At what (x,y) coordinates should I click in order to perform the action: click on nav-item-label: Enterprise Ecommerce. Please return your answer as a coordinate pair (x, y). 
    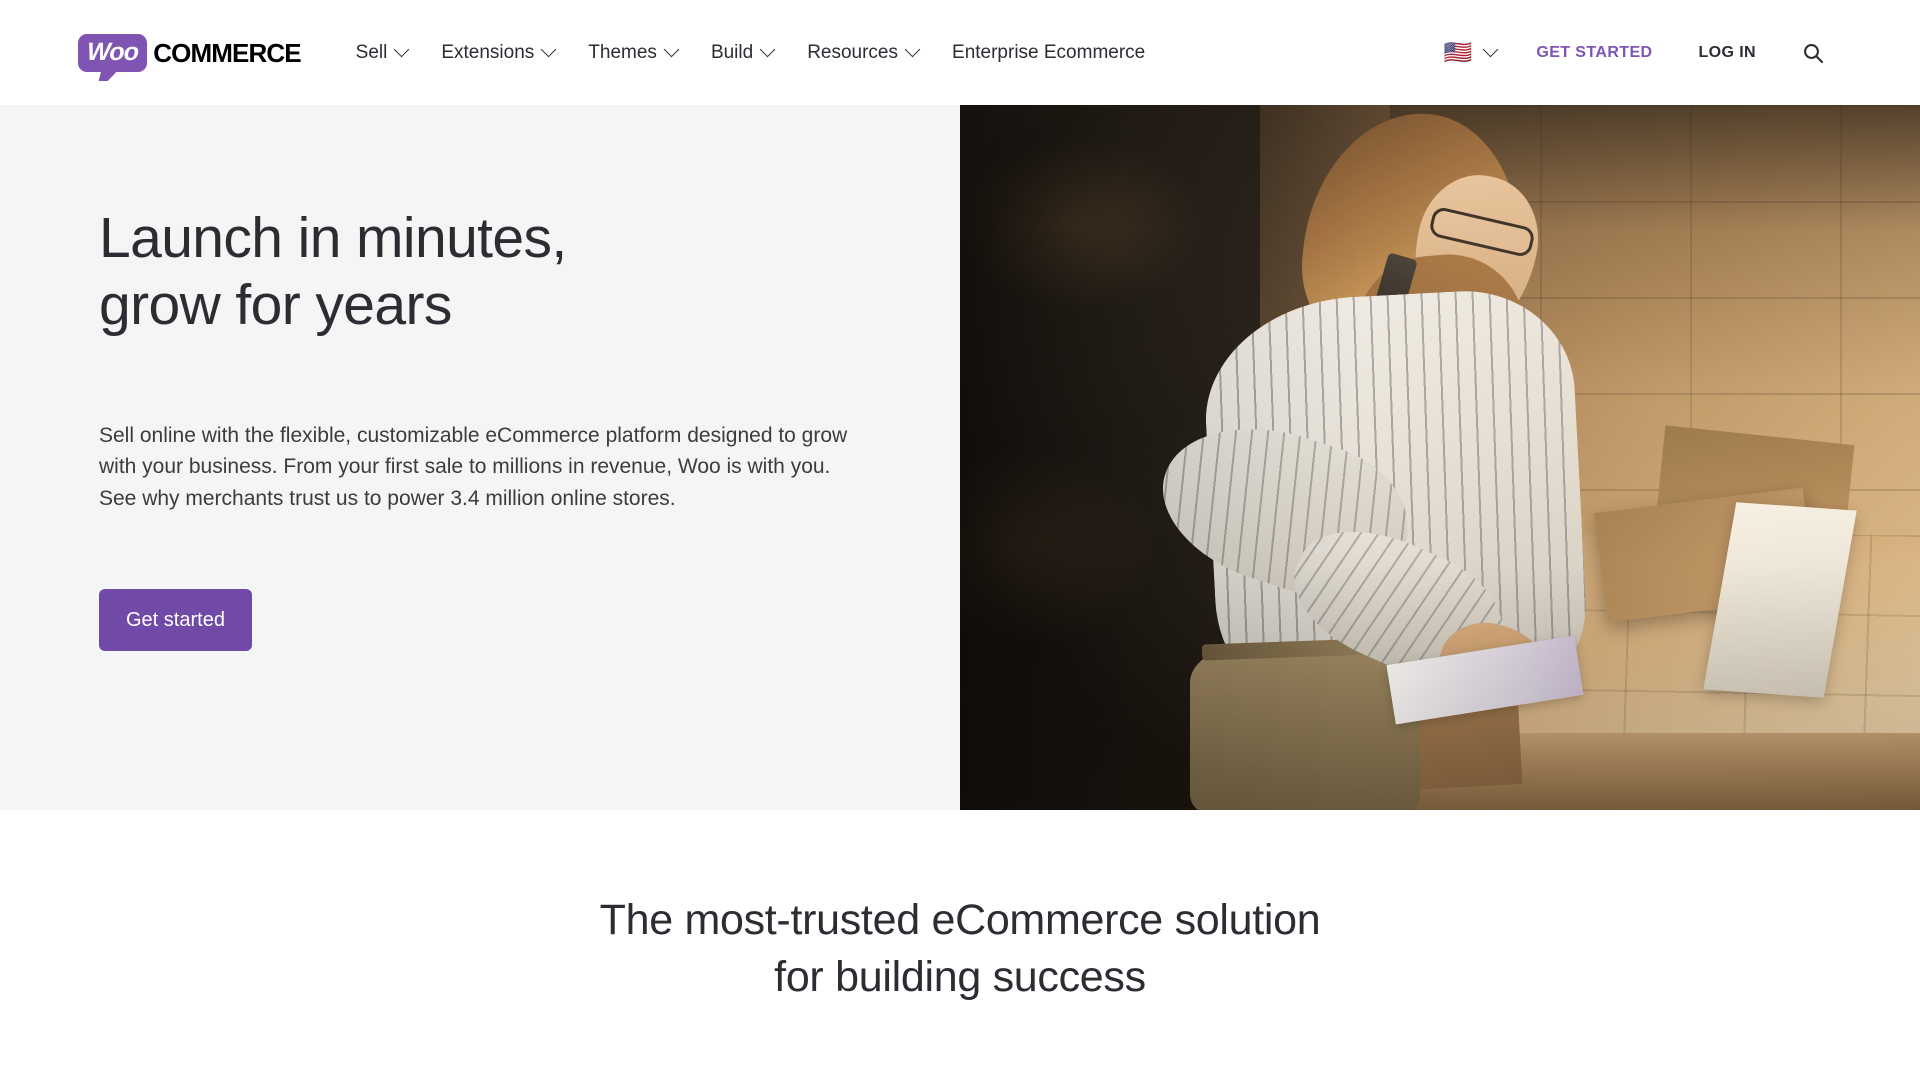
    Looking at the image, I should click on (1049, 52).